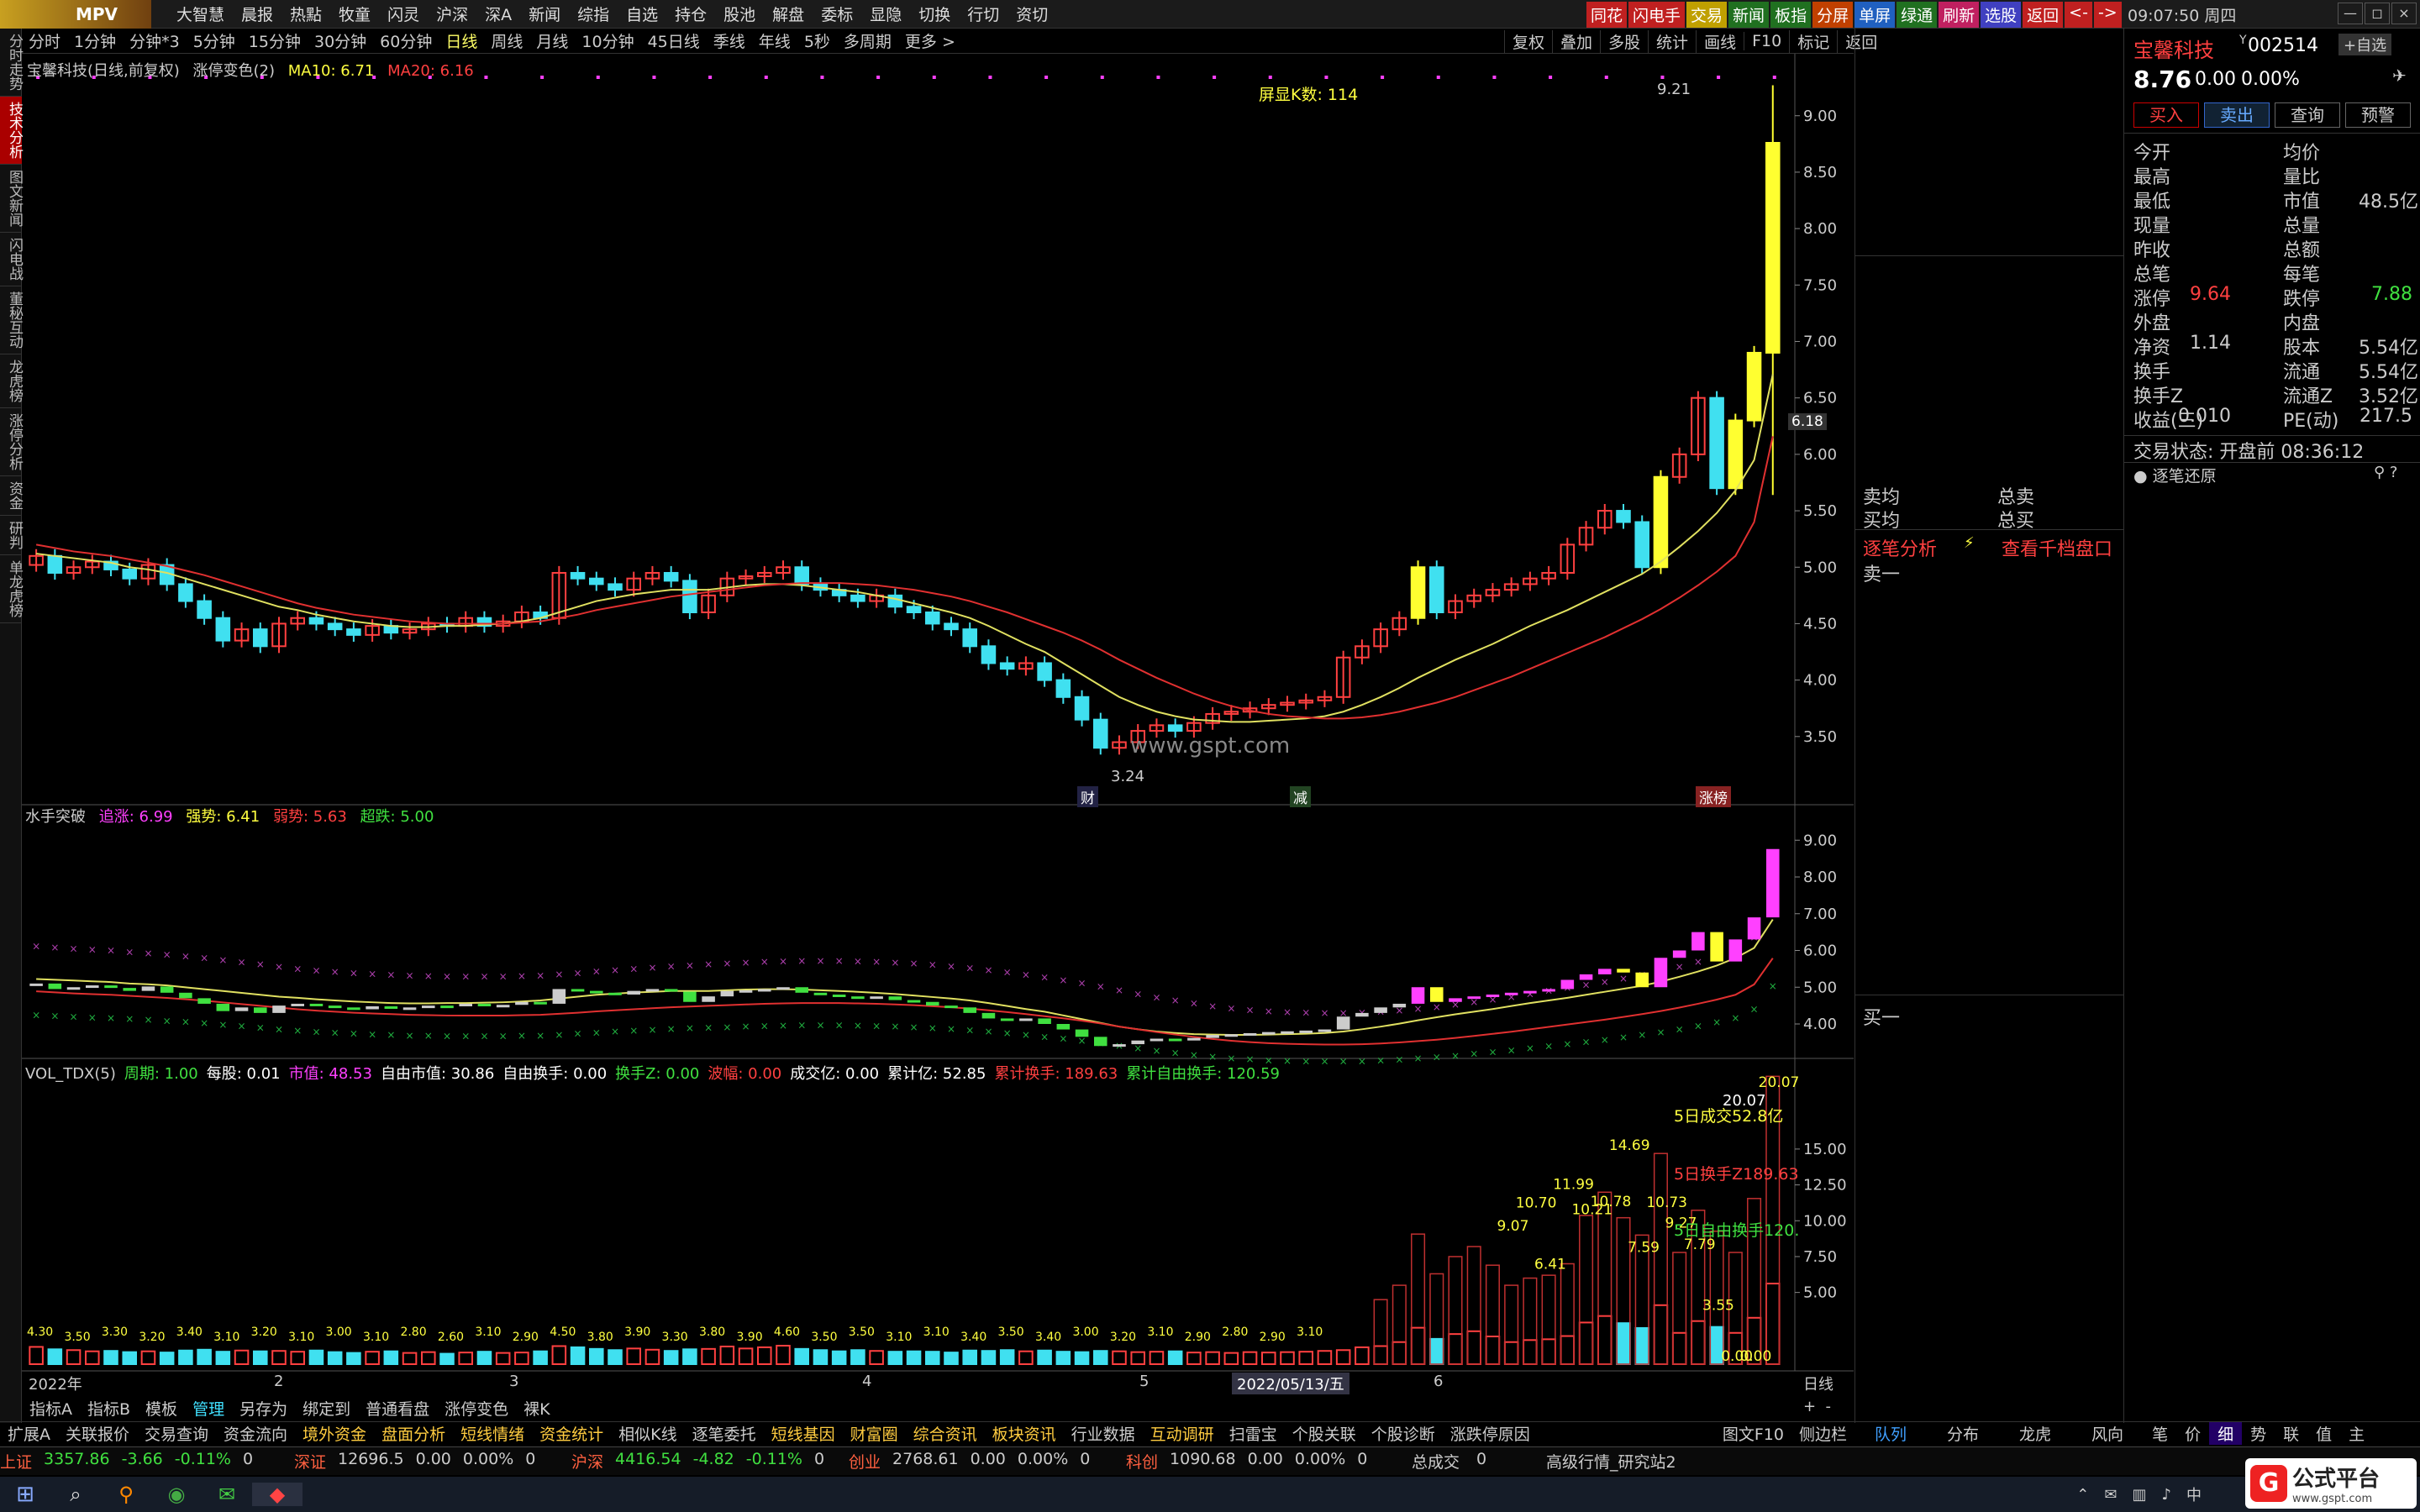 This screenshot has width=2420, height=1512. I want to click on right-tab-7: 势, so click(2258, 1433).